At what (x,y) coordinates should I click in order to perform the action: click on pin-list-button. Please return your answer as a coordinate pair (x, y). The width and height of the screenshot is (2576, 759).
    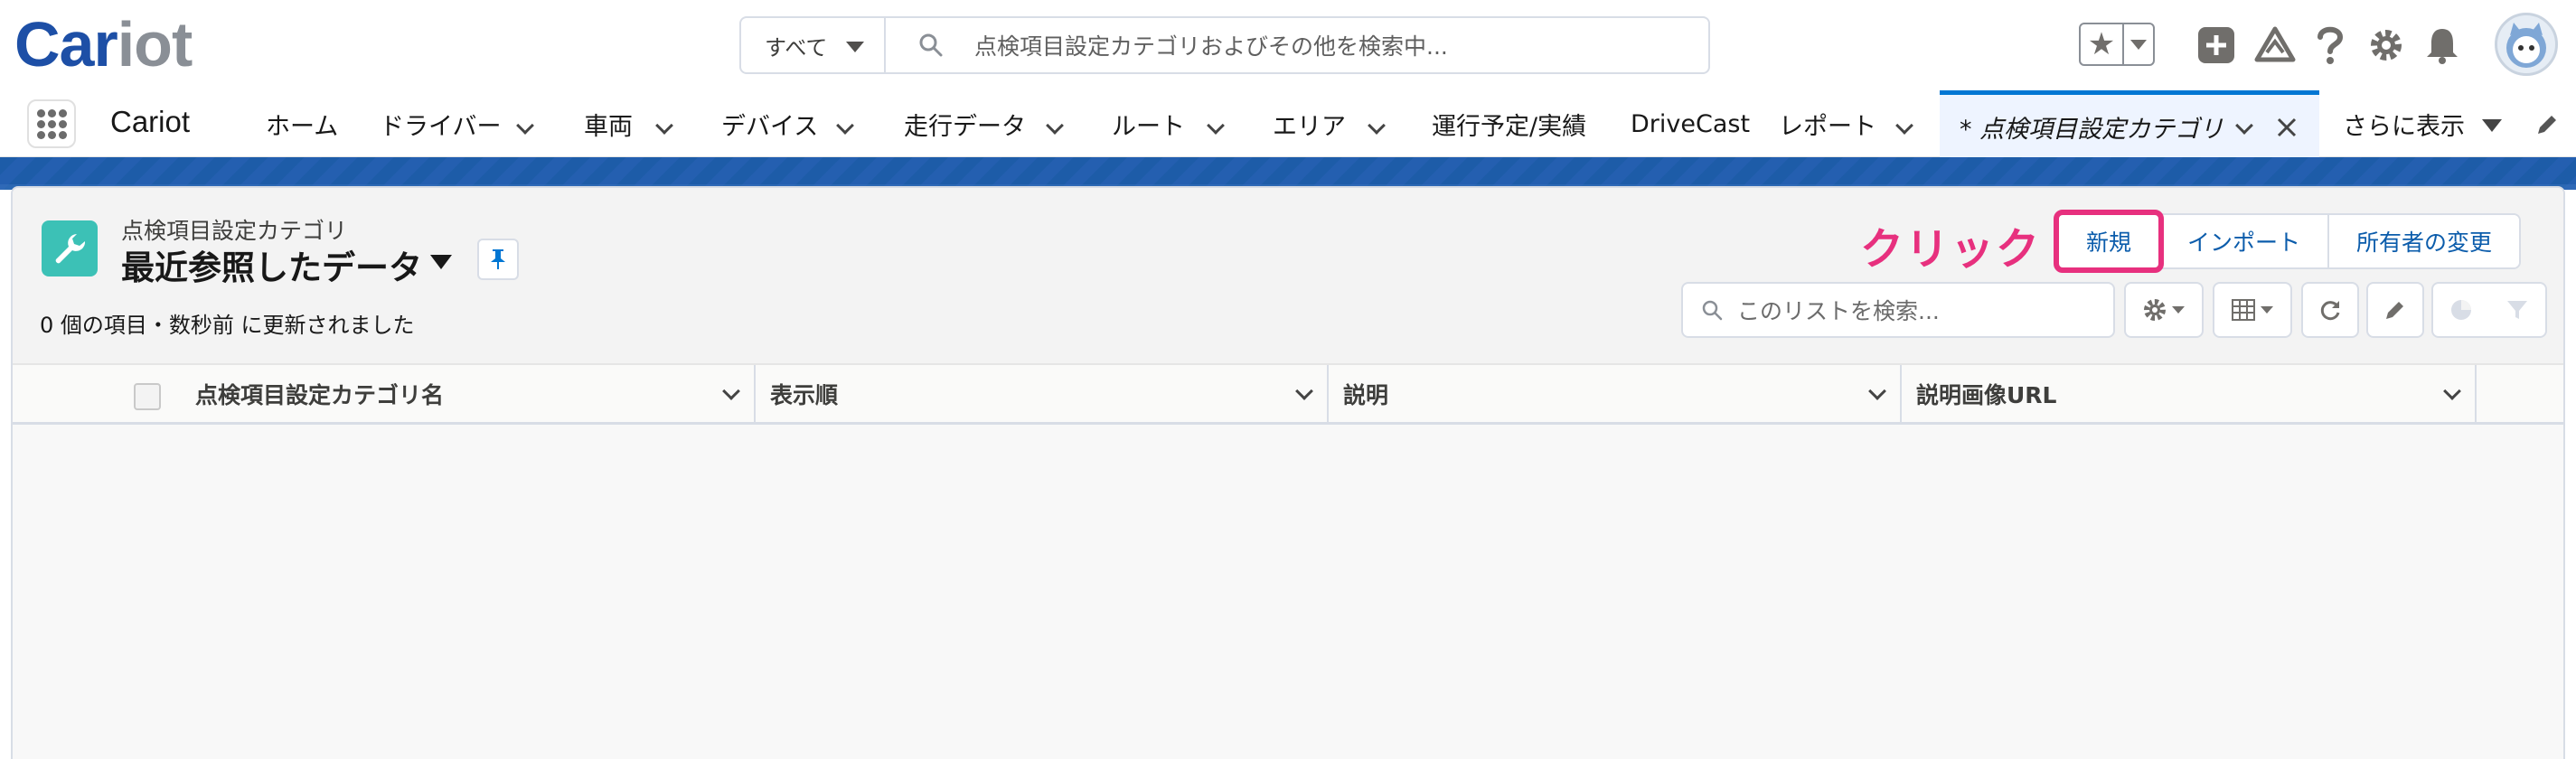
    Looking at the image, I should click on (498, 259).